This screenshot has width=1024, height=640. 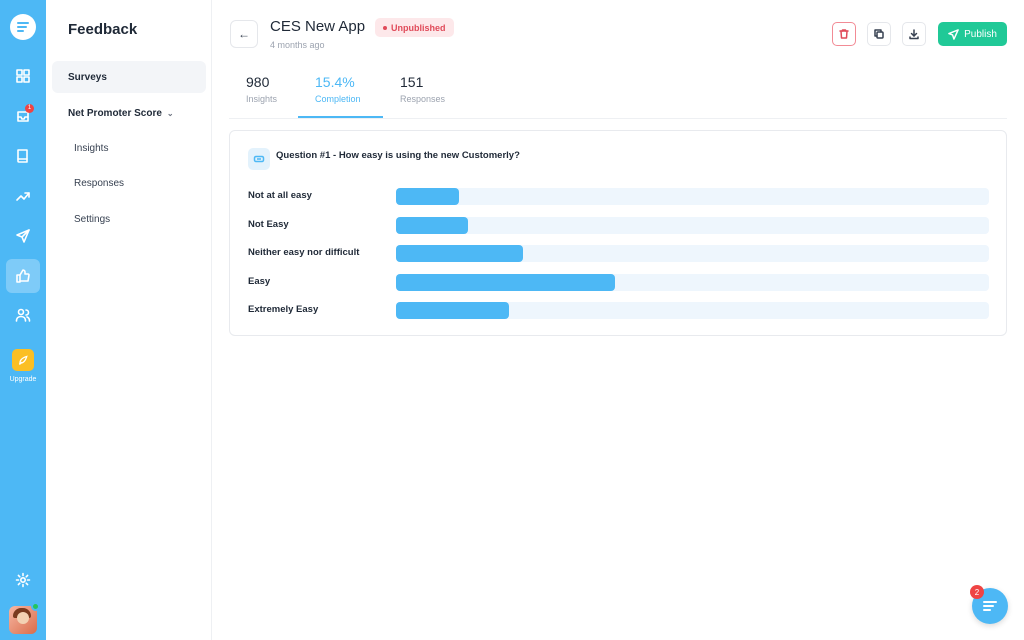 I want to click on trash-icon, so click(x=844, y=34).